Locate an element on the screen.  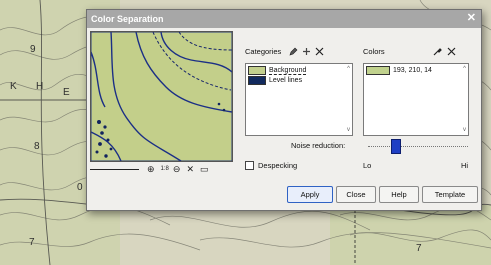
category-item-background: Background is located at coordinates (277, 70).